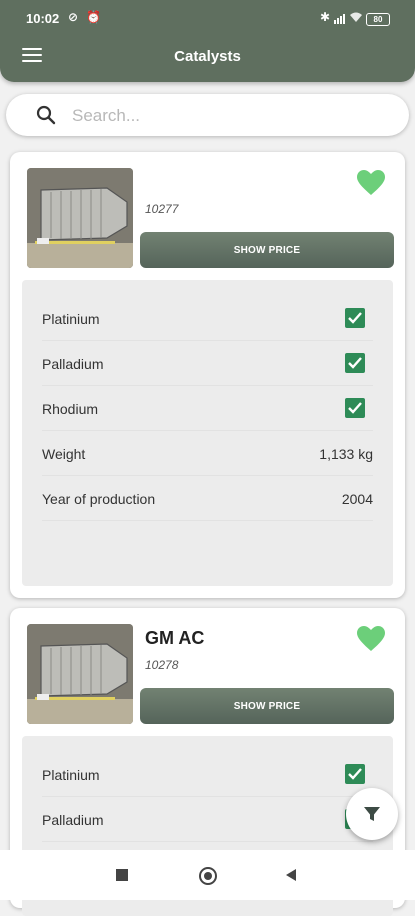  I want to click on page-title: Catalysts, so click(207, 56).